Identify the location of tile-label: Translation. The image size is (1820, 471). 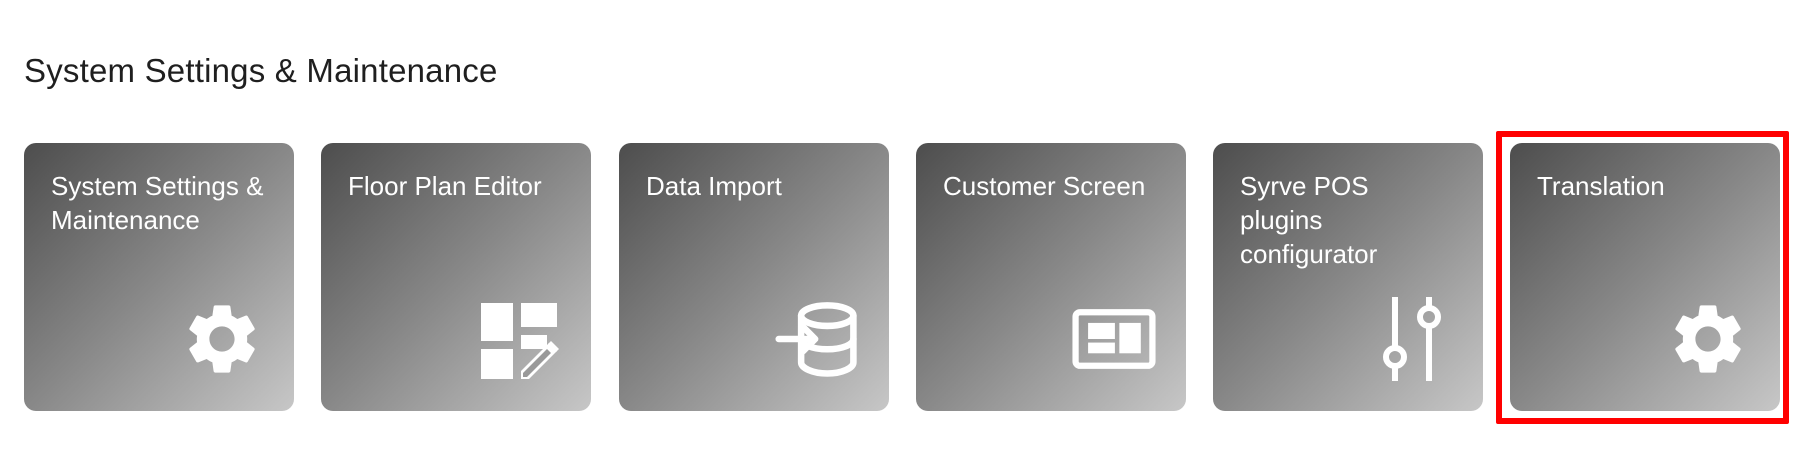
(1601, 186).